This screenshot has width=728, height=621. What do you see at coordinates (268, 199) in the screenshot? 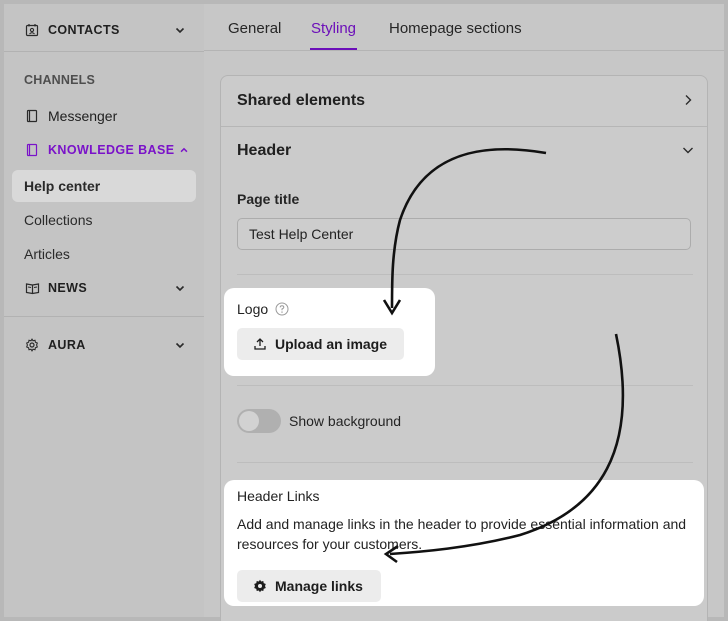
I see `page-title-label: Page title` at bounding box center [268, 199].